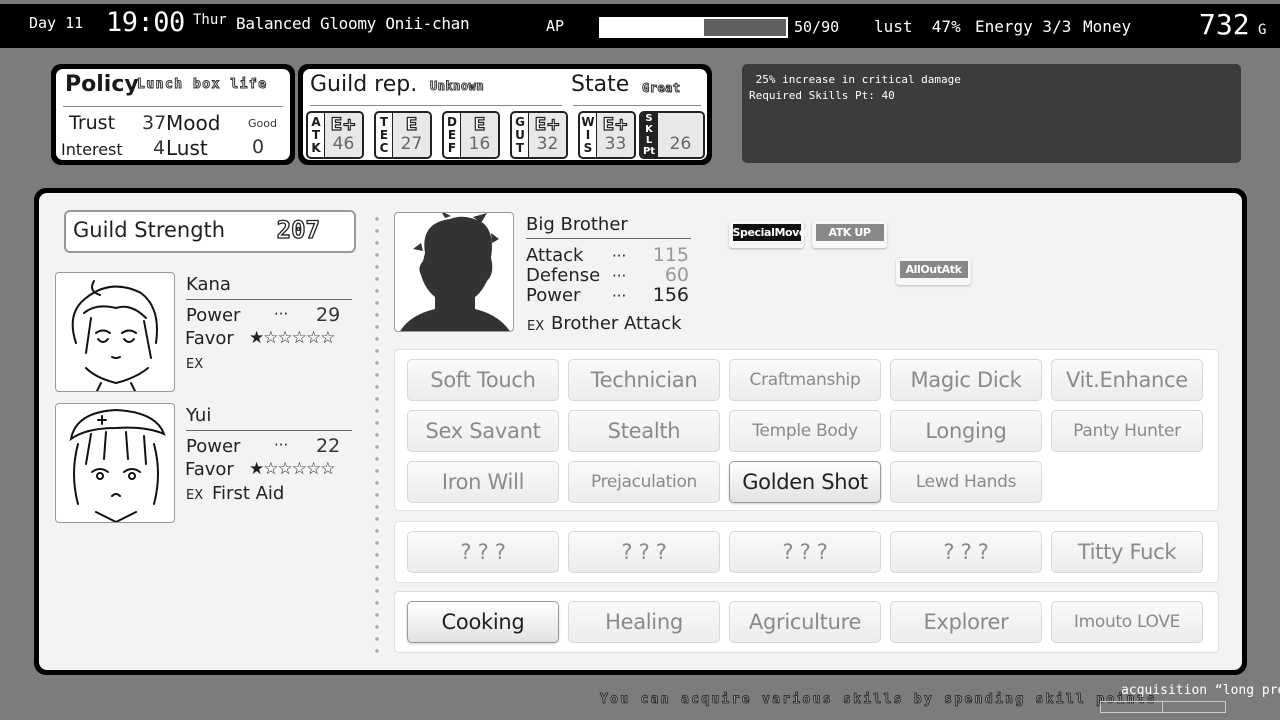  Describe the element at coordinates (817, 27) in the screenshot. I see `ap-value: 50/90` at that location.